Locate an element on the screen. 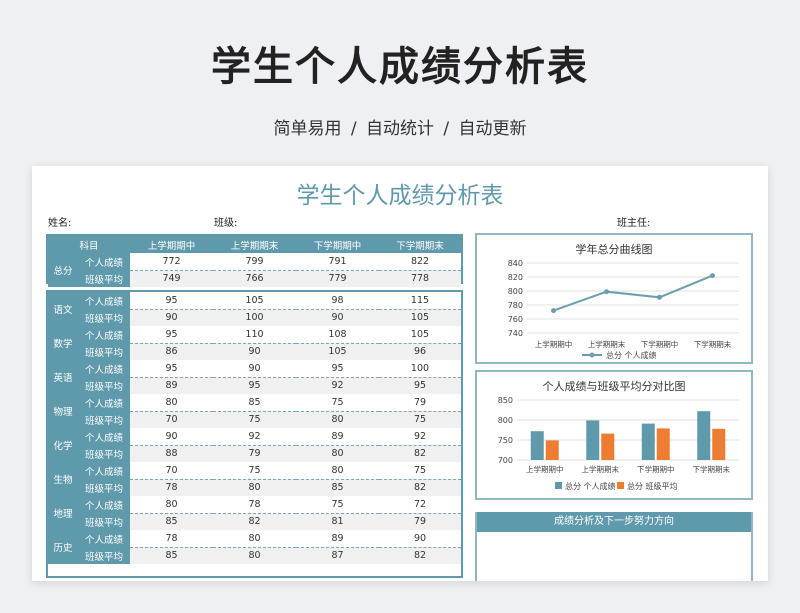 This screenshot has height=613, width=800. score-cell: 766 is located at coordinates (255, 278).